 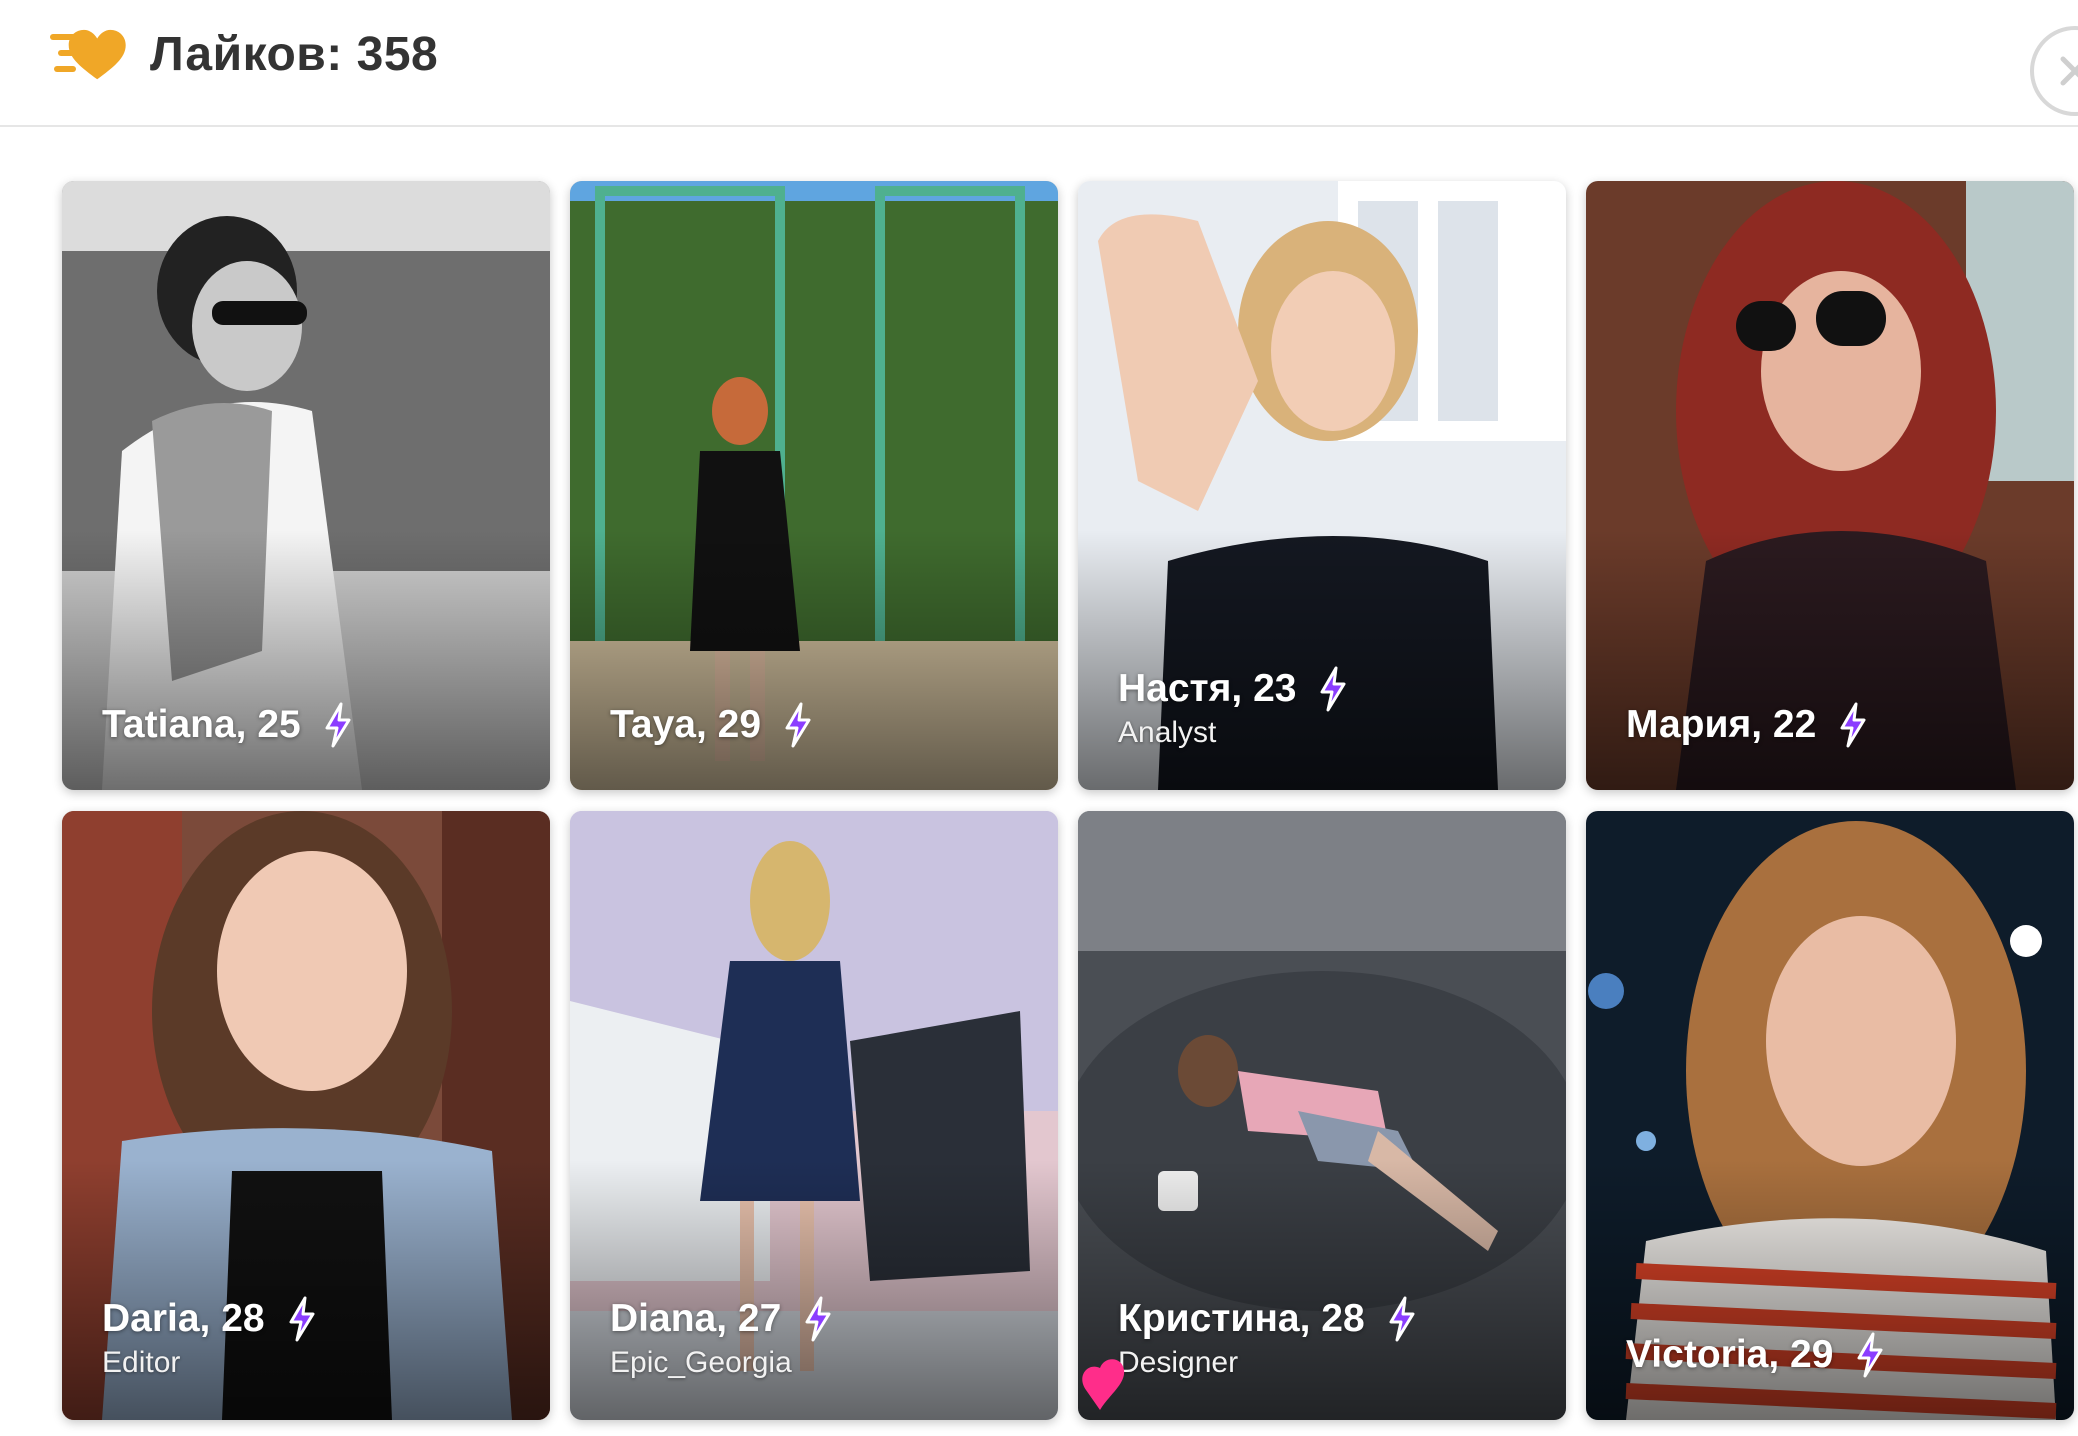 I want to click on profile-subtitle: Editor, so click(x=141, y=1362).